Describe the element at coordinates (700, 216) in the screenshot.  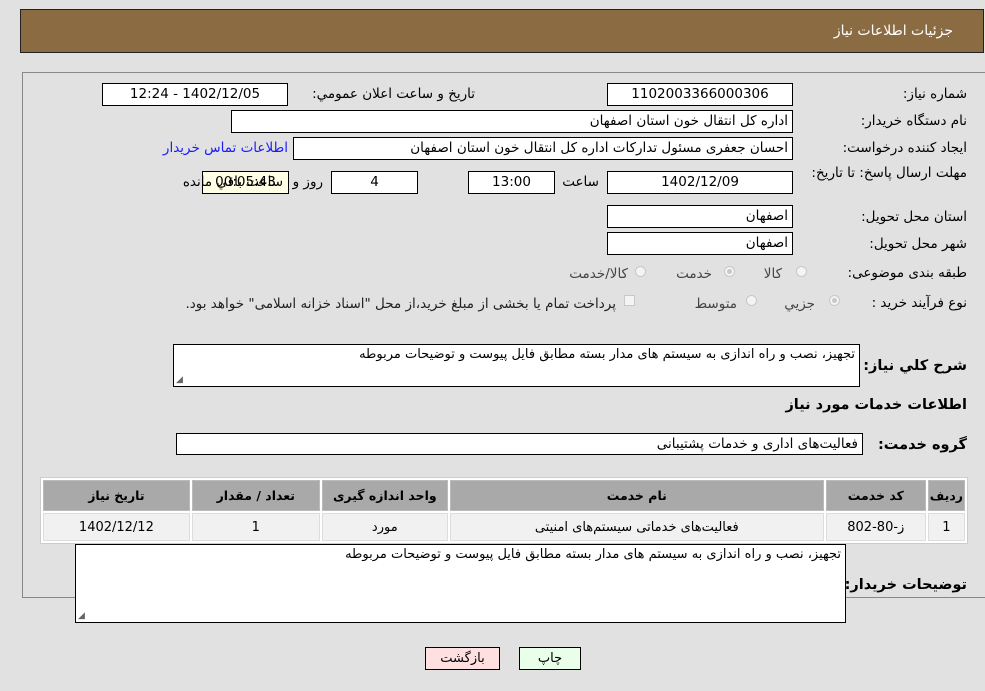
I see `province-field: اصفهان` at that location.